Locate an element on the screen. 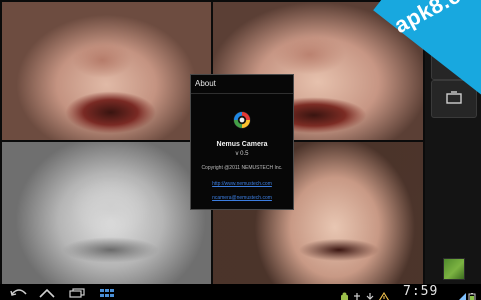  copyright-text: Copyright @2011 NEMUSTECH Inc. is located at coordinates (242, 168).